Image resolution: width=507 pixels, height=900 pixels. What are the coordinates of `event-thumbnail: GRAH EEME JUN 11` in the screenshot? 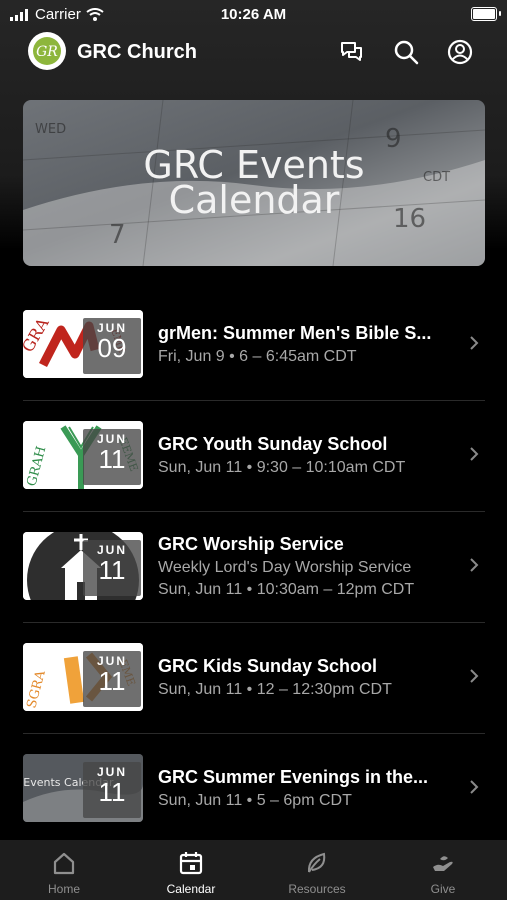 It's located at (83, 455).